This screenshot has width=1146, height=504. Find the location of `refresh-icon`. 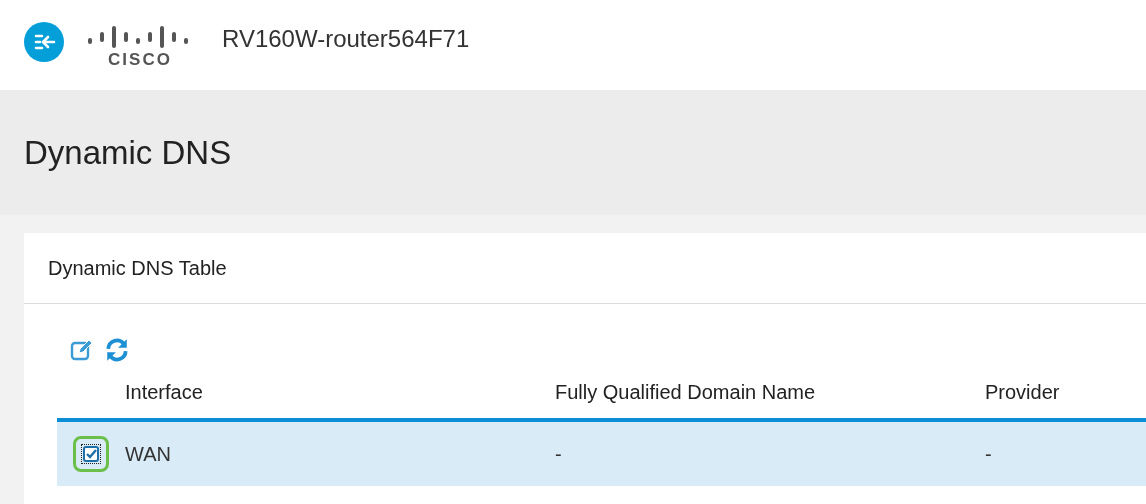

refresh-icon is located at coordinates (117, 350).